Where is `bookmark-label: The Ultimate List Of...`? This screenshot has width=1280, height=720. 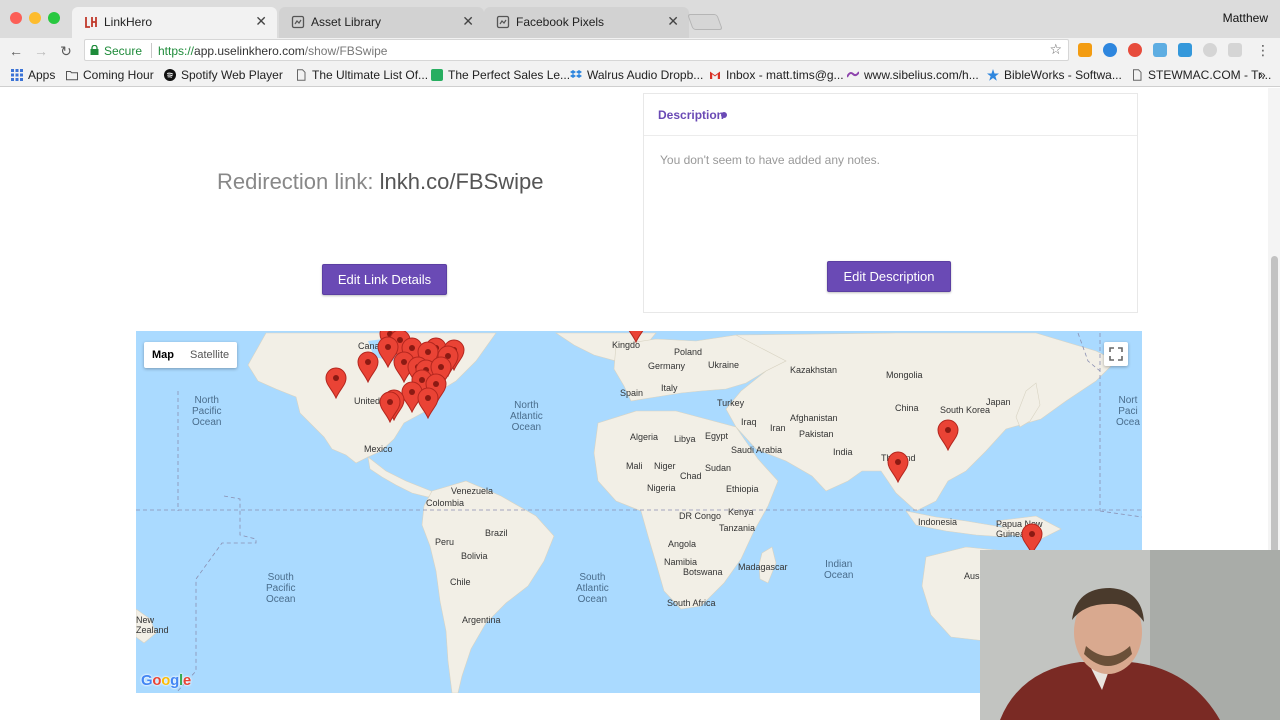 bookmark-label: The Ultimate List Of... is located at coordinates (370, 75).